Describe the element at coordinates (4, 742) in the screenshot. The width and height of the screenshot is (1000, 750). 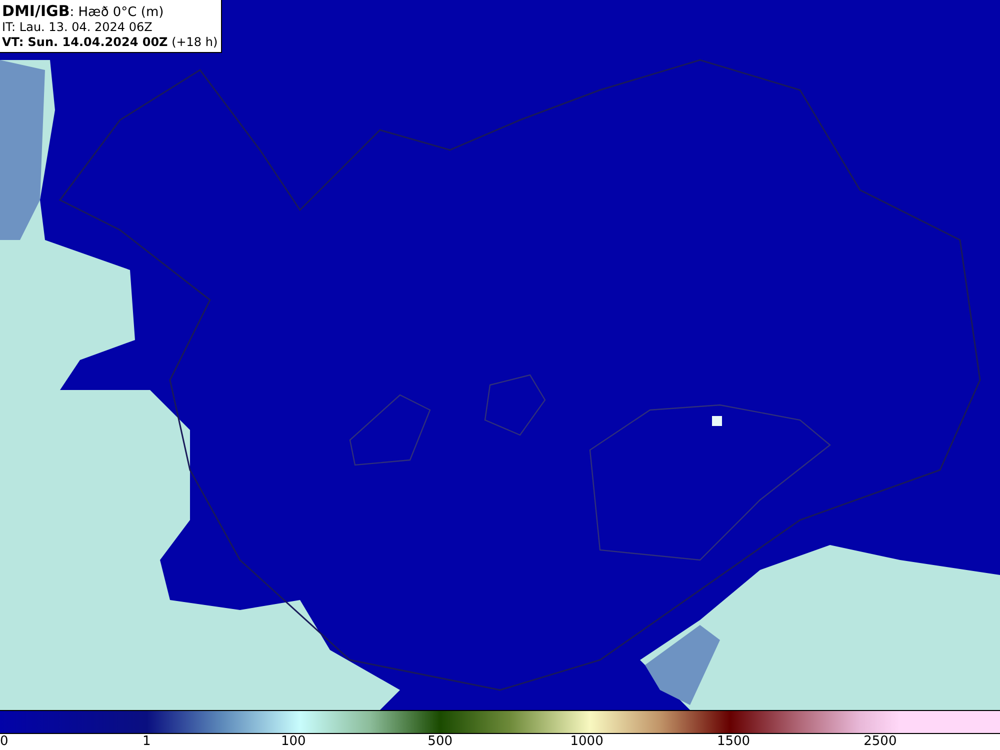
I see `legend-label: 0` at that location.